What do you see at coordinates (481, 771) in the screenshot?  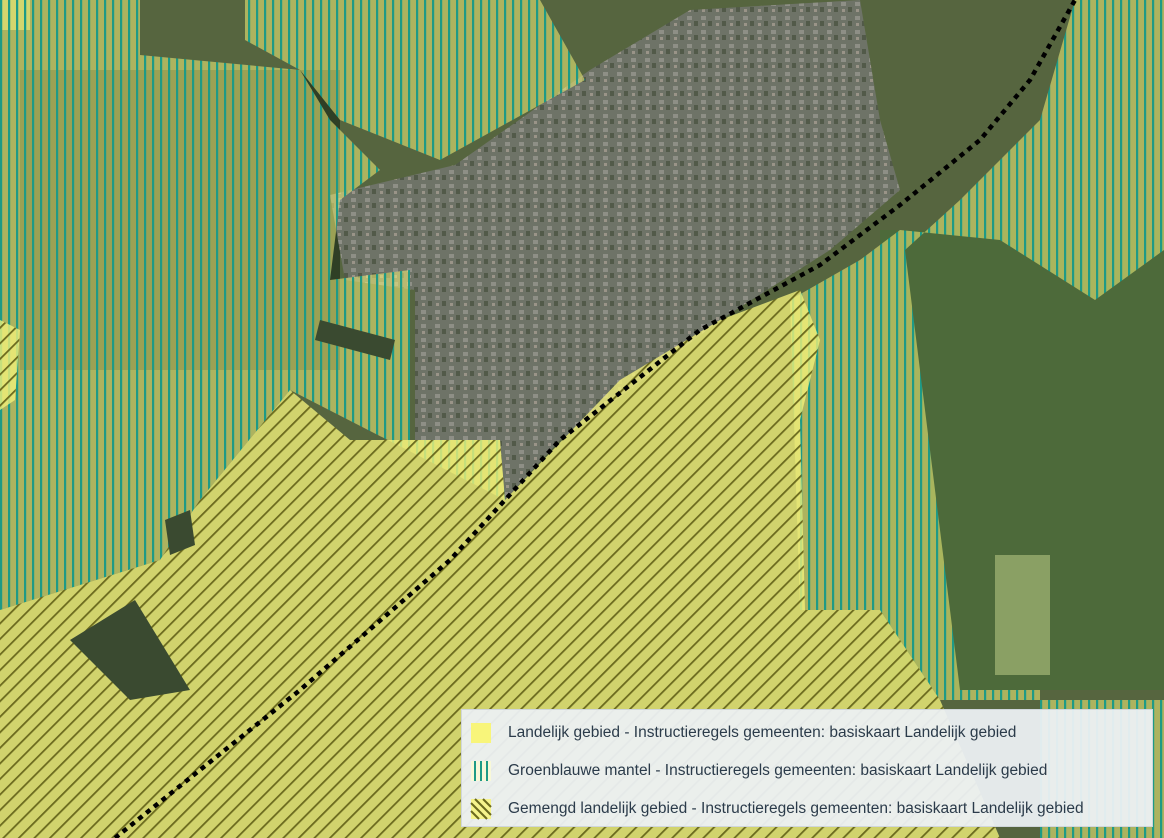 I see `vertical-stripes-swatch-icon` at bounding box center [481, 771].